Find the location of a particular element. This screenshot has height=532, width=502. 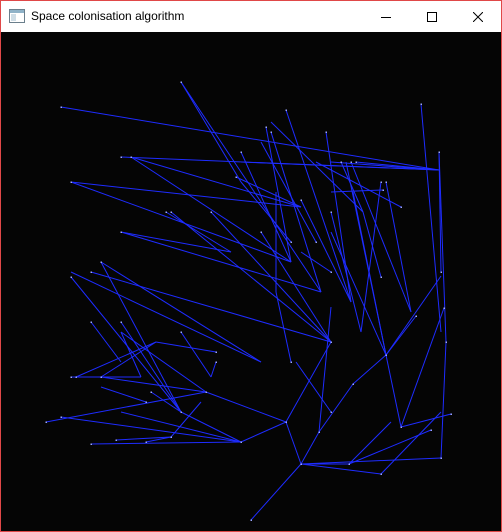

window-title: Space colonisation algorithm is located at coordinates (108, 16).